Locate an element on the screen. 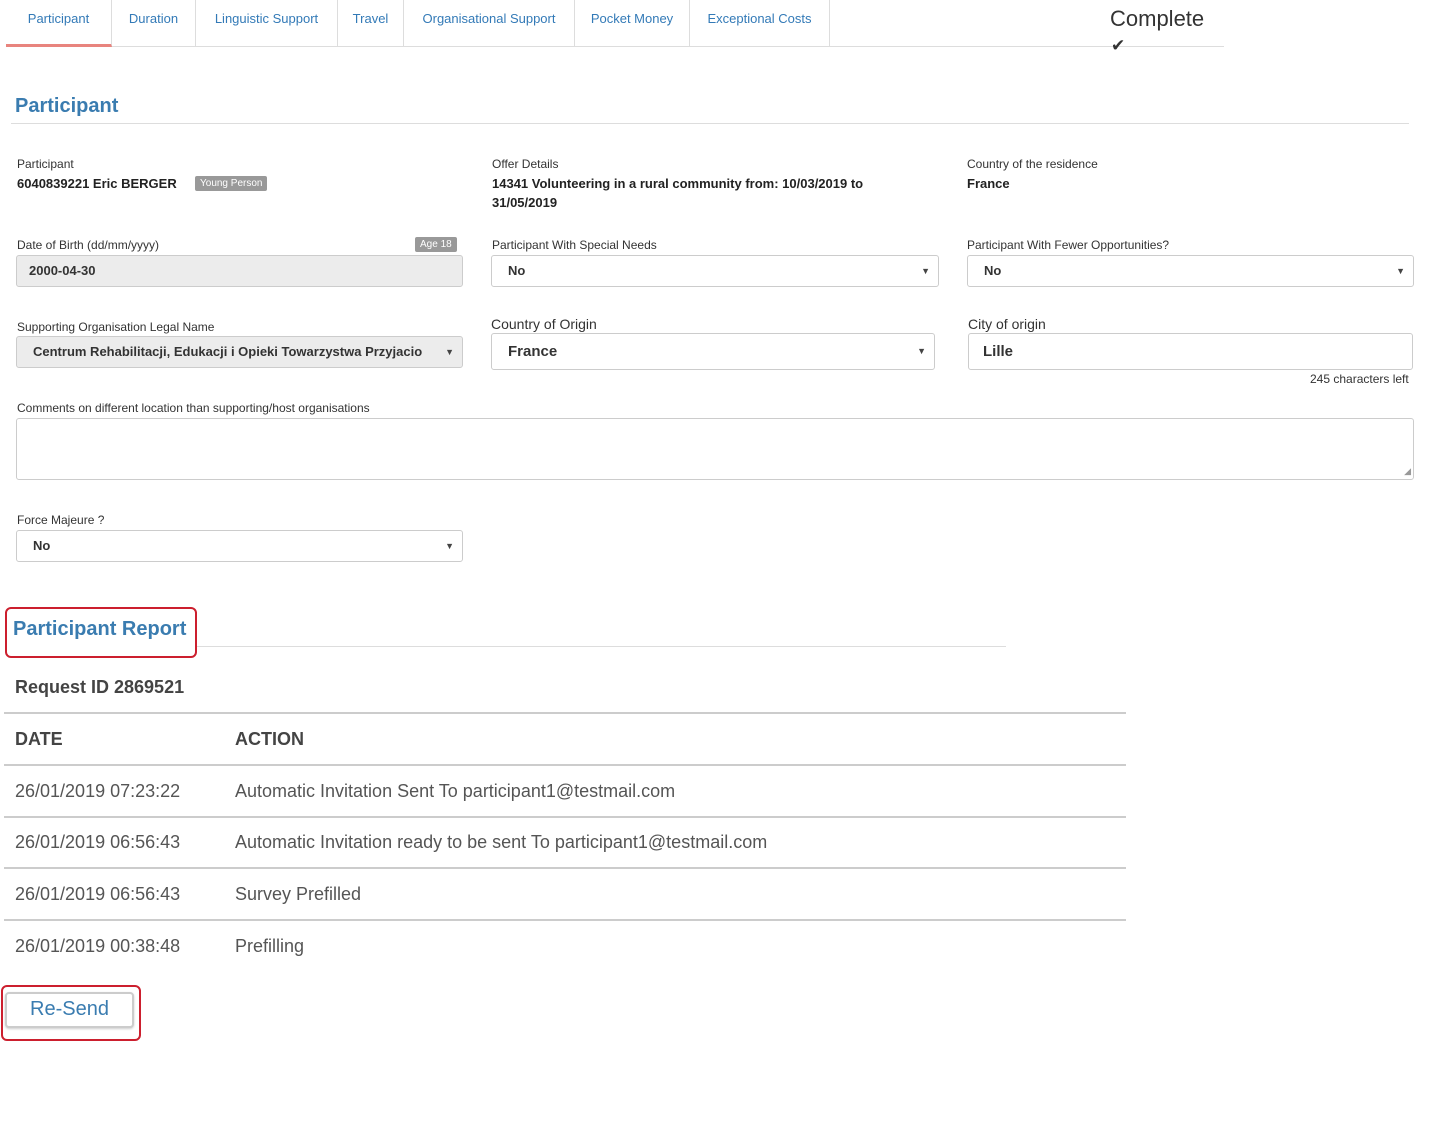 This screenshot has width=1435, height=1146. force-majeure-label: Force Majeure ? is located at coordinates (61, 520).